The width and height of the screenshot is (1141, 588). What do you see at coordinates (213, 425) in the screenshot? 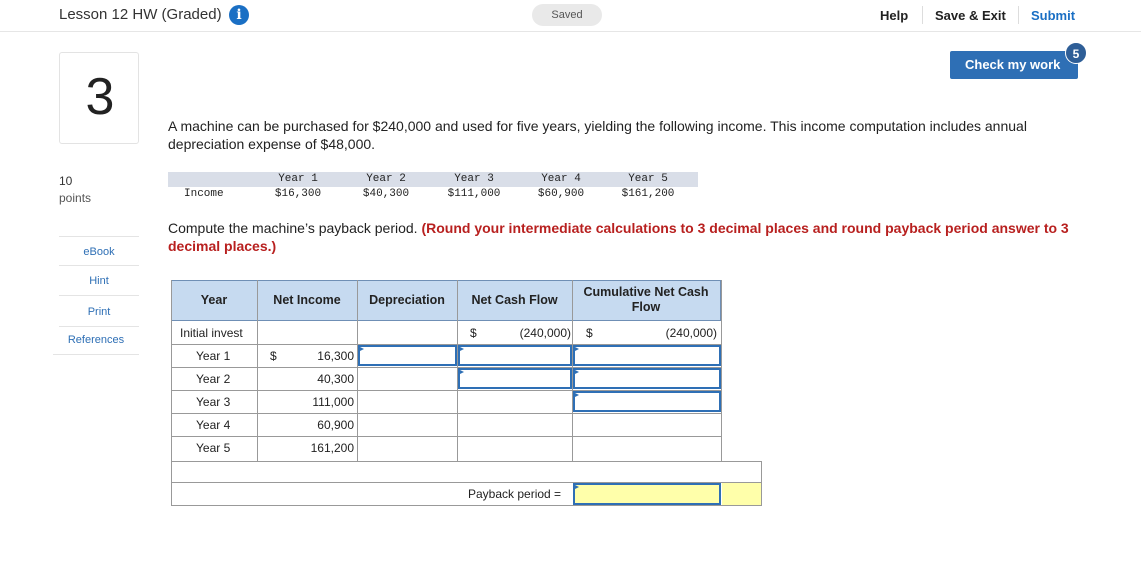
I see `row-year-label: Year 4` at bounding box center [213, 425].